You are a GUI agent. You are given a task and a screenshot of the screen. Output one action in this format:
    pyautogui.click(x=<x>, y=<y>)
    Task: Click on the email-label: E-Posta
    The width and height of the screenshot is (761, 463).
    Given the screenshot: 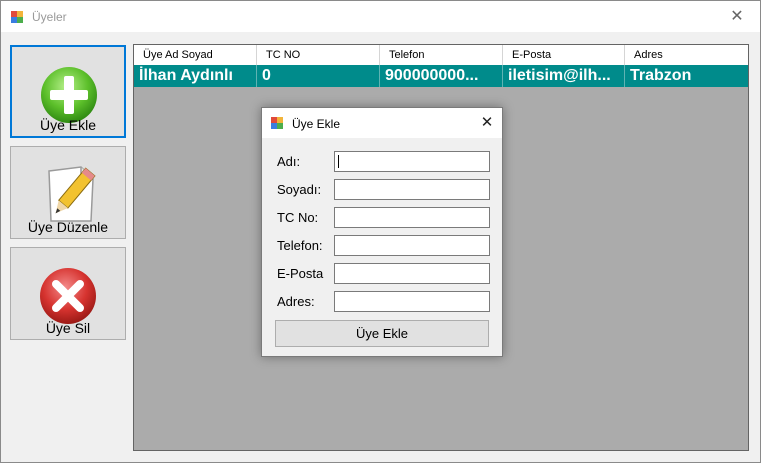 What is the action you would take?
    pyautogui.click(x=300, y=273)
    